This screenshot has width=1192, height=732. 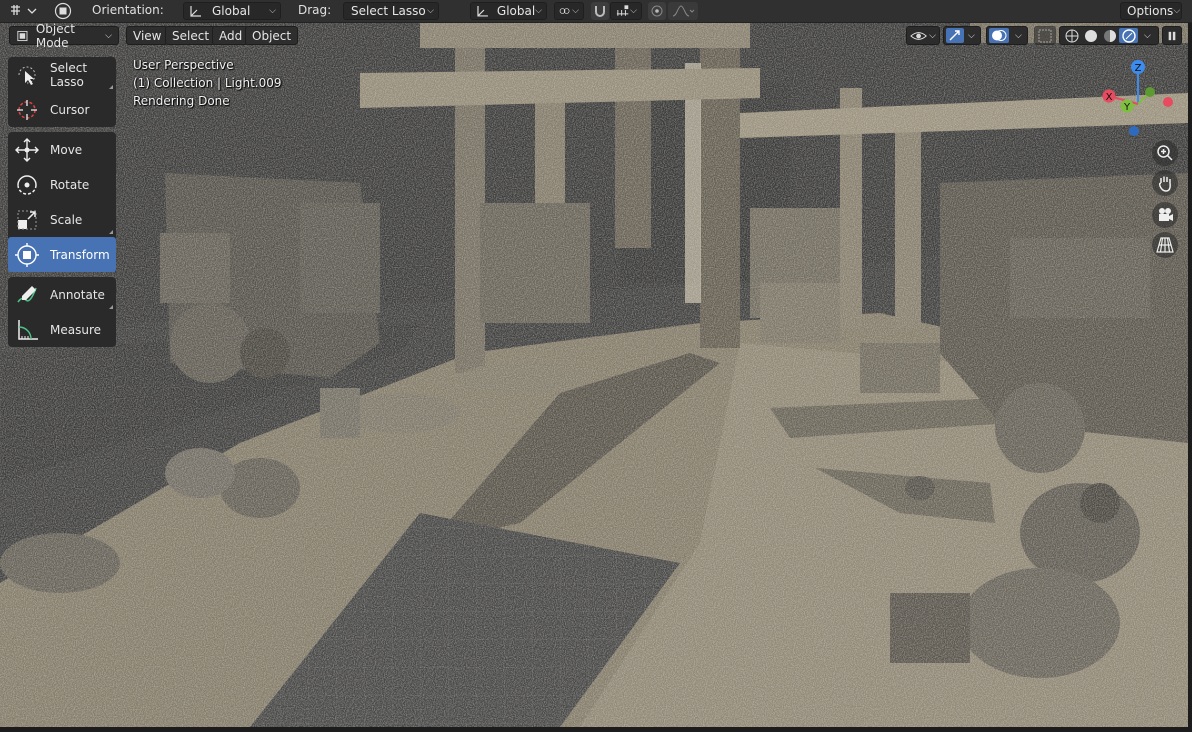 What do you see at coordinates (564, 11) in the screenshot?
I see `pivot-icon` at bounding box center [564, 11].